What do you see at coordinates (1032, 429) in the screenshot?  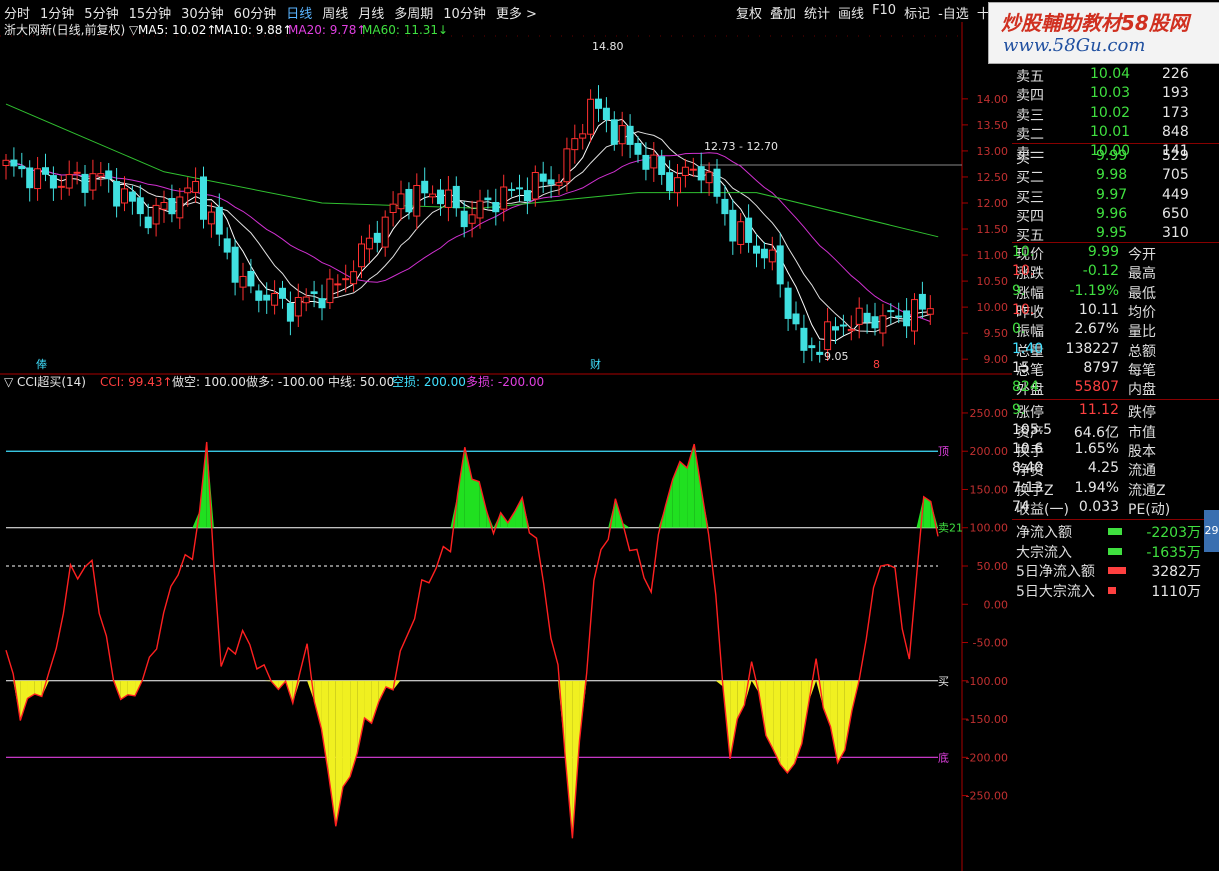 I see `stat-value-2: 105.5` at bounding box center [1032, 429].